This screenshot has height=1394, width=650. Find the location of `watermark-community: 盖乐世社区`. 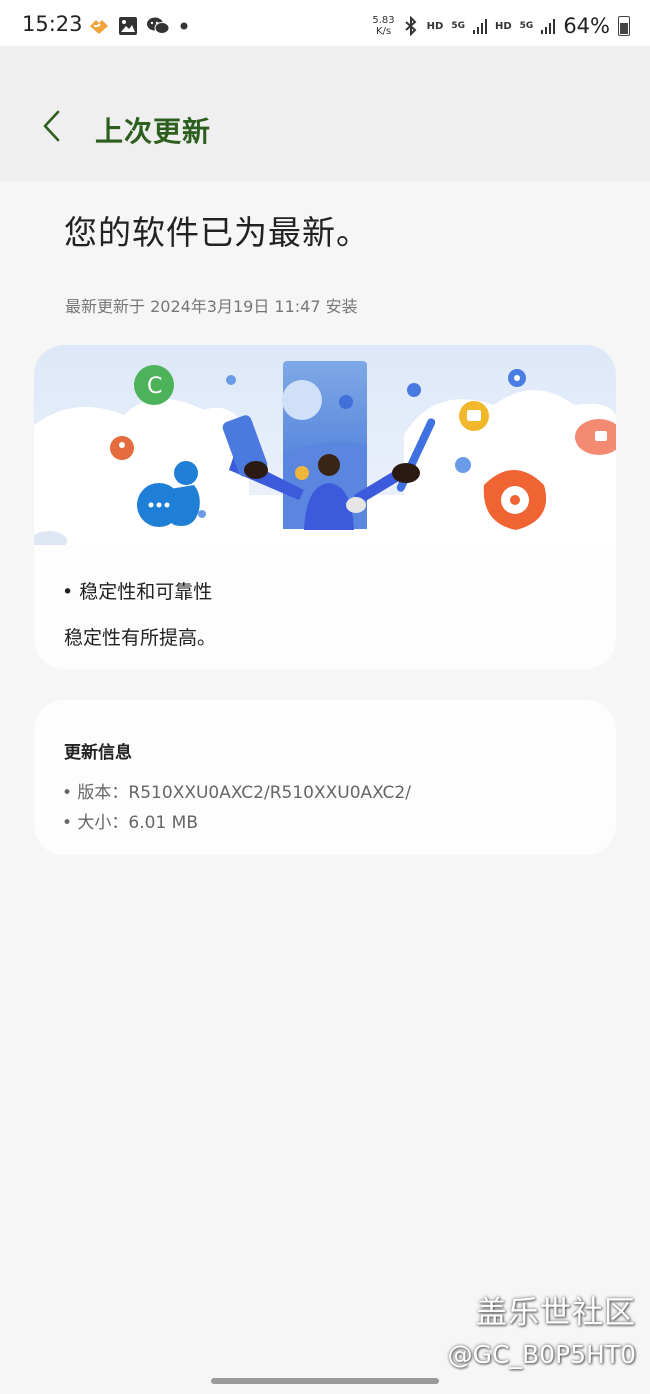

watermark-community: 盖乐世社区 is located at coordinates (556, 1313).